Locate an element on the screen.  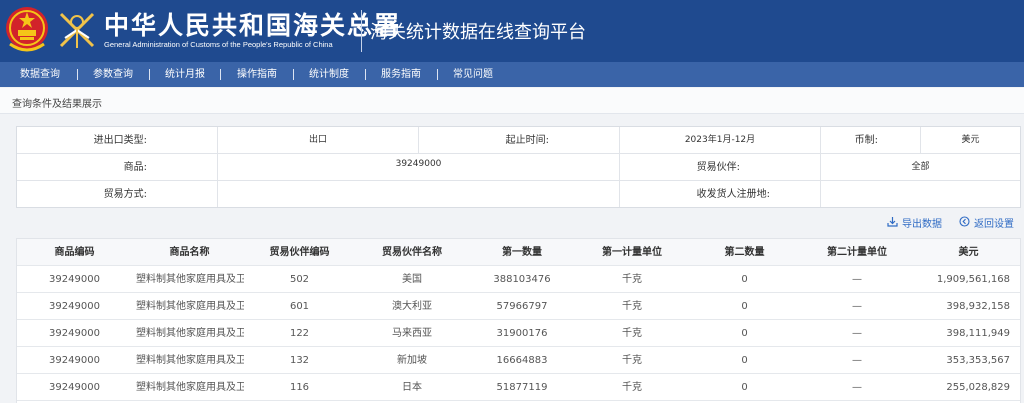
period-label: 起止时间: is located at coordinates (519, 140).